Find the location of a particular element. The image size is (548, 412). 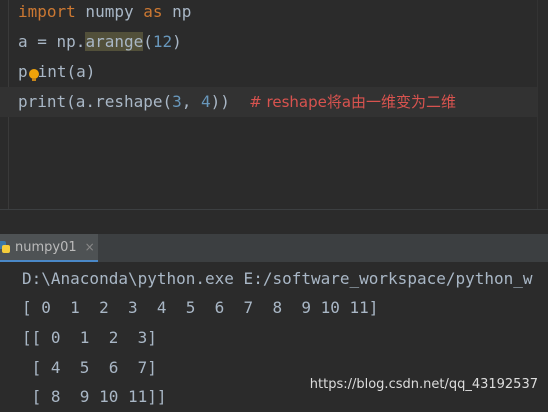

code-text: p is located at coordinates (23, 71).